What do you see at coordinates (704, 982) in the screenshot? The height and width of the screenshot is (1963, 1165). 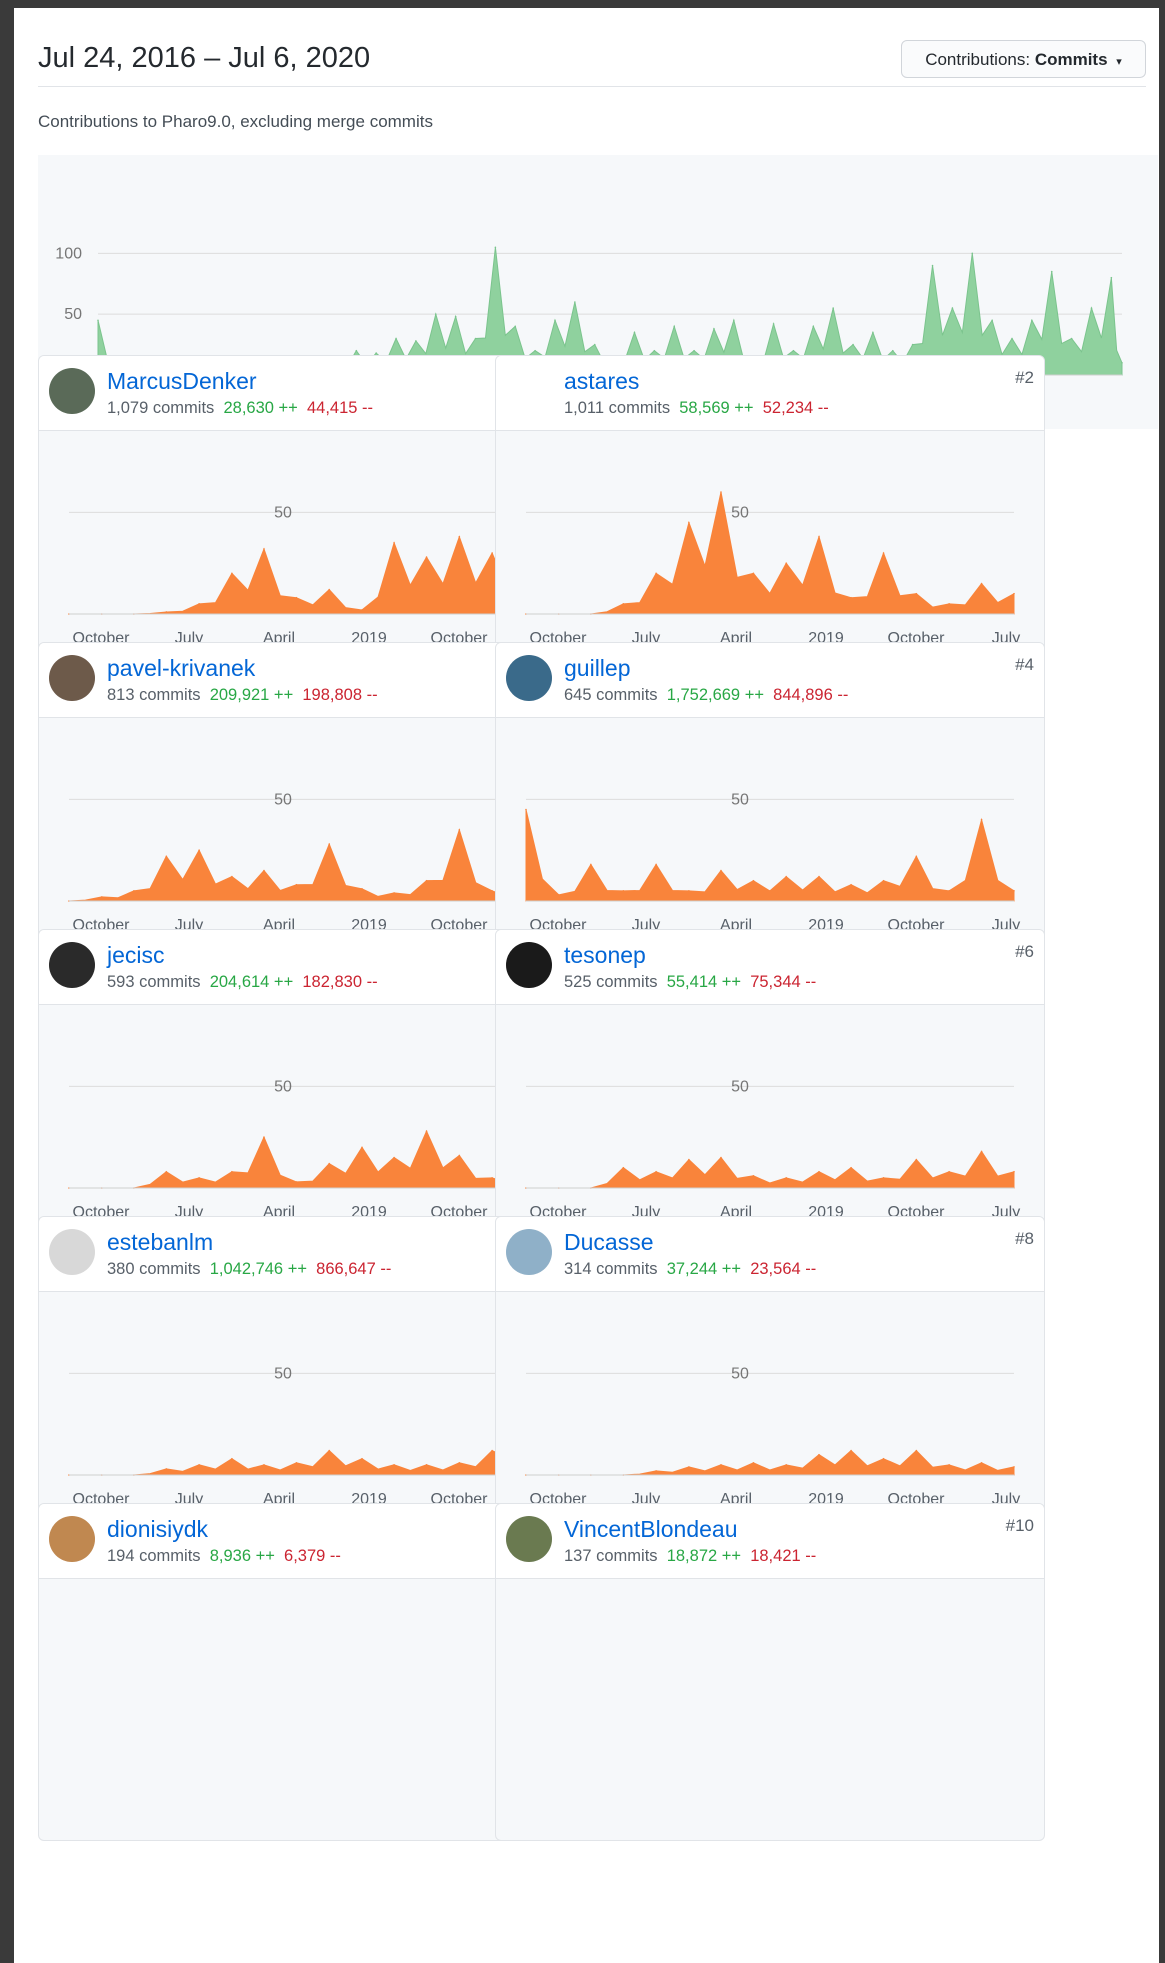 I see `additions-count: 55,414 ++` at bounding box center [704, 982].